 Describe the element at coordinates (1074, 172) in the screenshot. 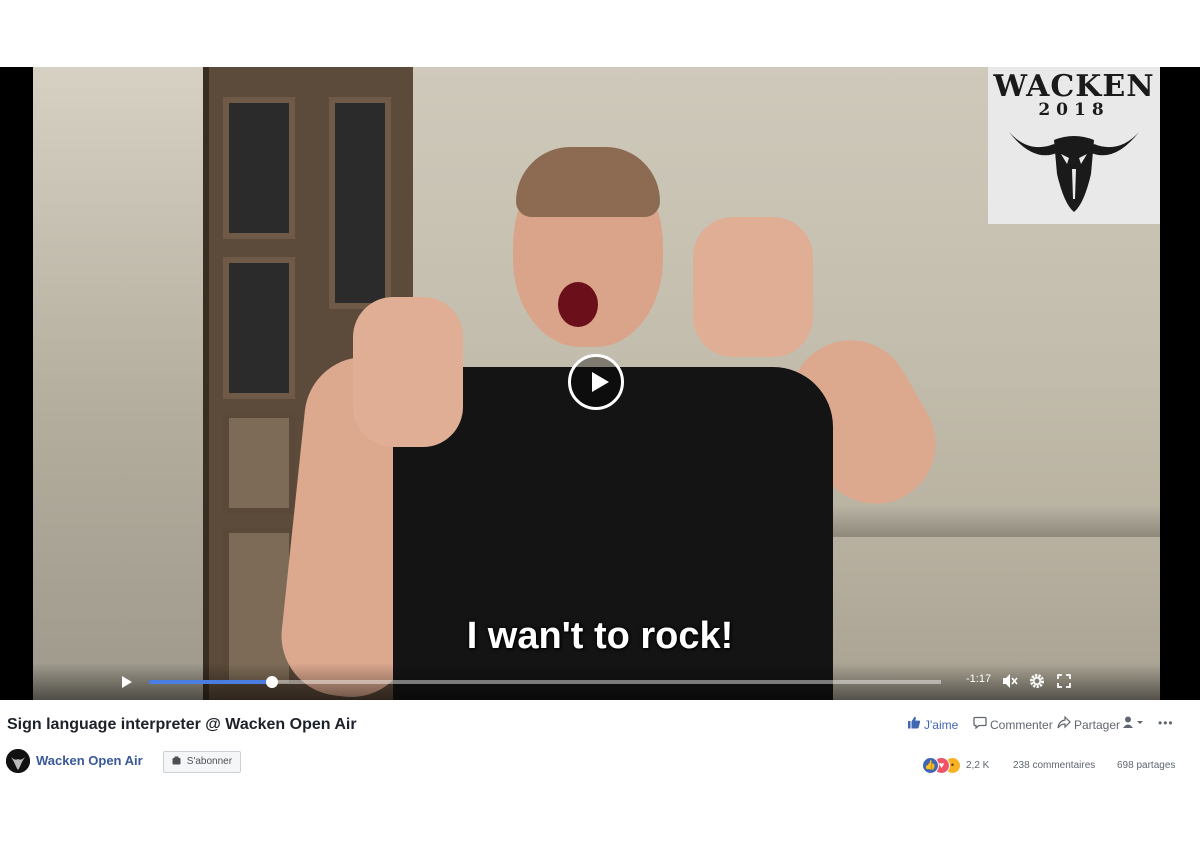

I see `bull-skull-icon` at that location.